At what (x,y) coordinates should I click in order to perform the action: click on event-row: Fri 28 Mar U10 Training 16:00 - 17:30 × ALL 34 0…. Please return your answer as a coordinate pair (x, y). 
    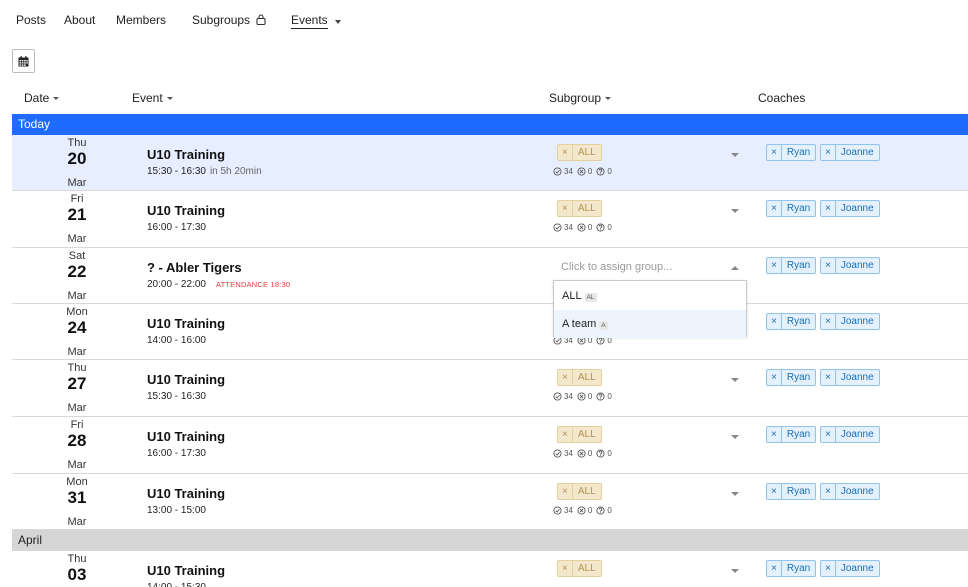
    Looking at the image, I should click on (490, 445).